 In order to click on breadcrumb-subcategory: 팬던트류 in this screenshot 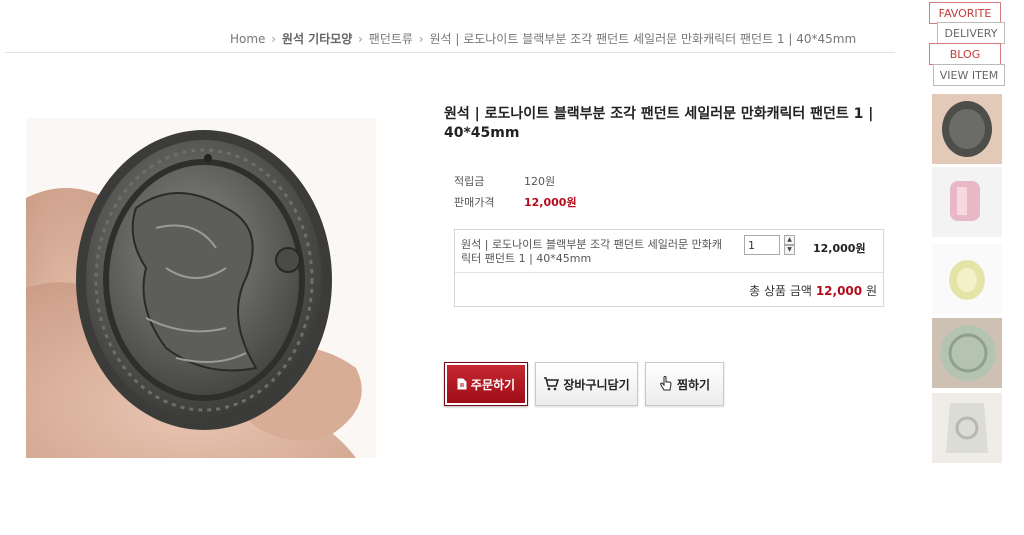, I will do `click(391, 39)`.